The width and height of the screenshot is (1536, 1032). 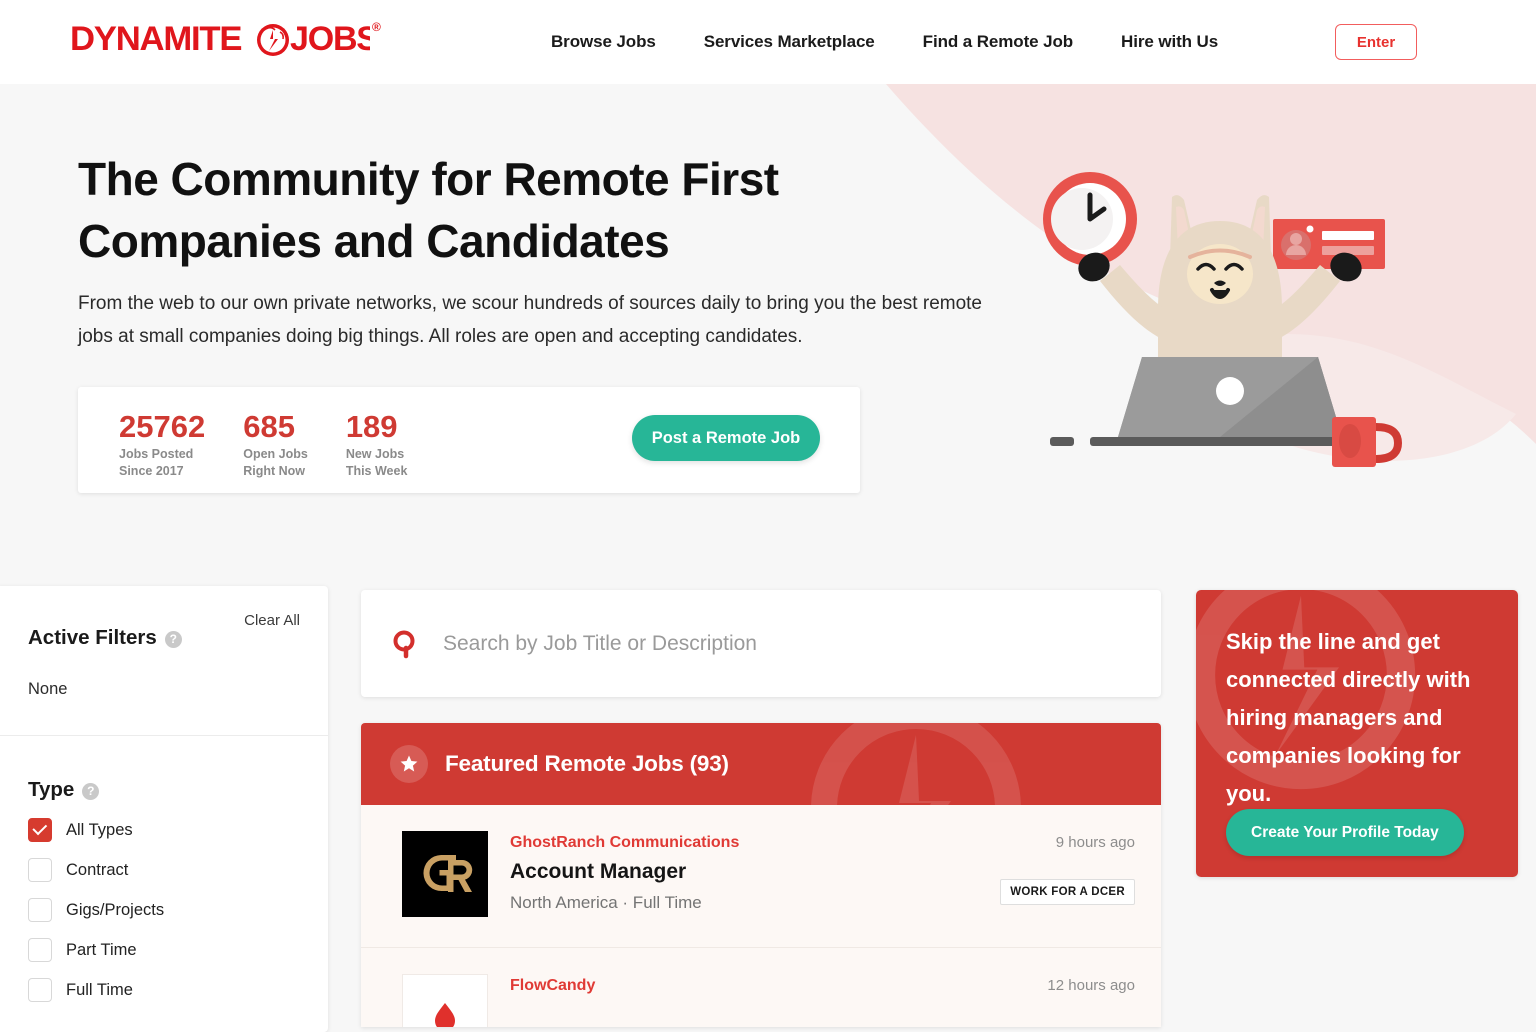 What do you see at coordinates (99, 989) in the screenshot?
I see `filter-label: Full Time` at bounding box center [99, 989].